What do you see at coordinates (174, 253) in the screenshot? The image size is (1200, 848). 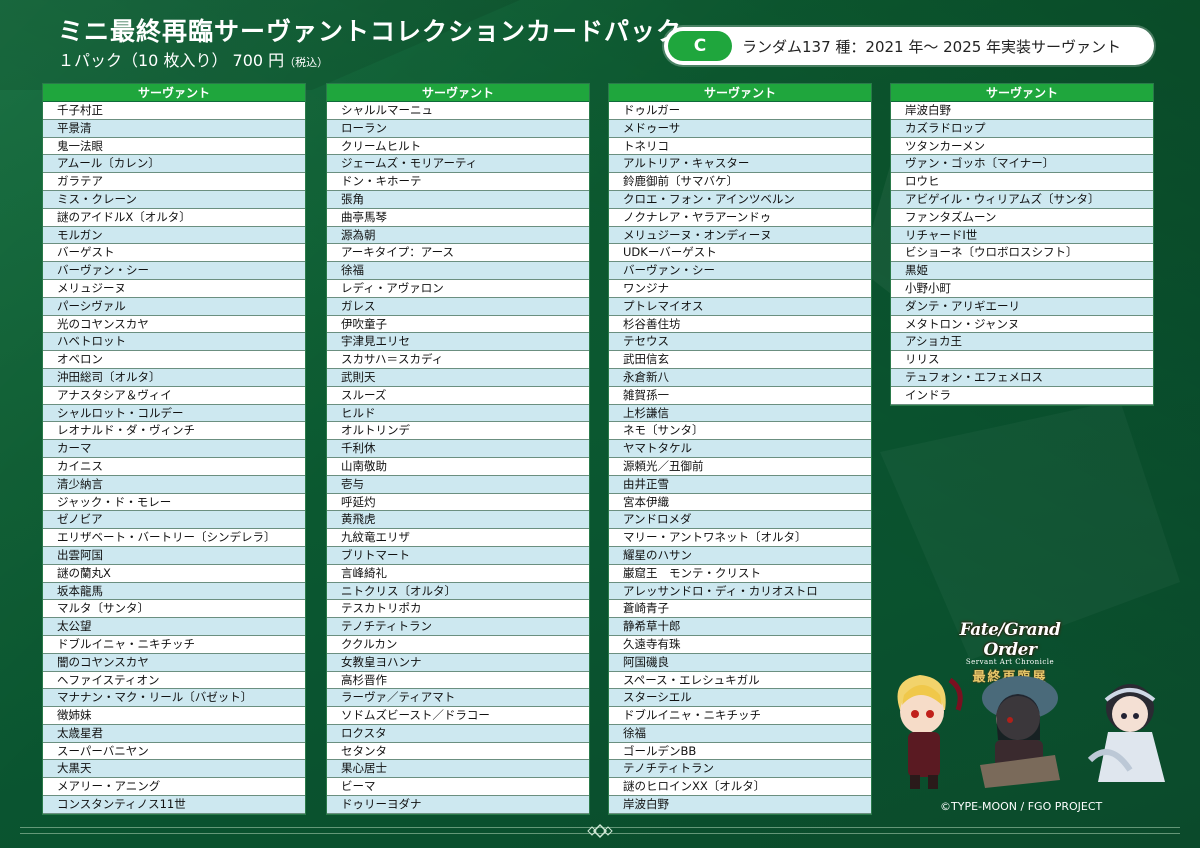 I see `servant-row: バーゲスト` at bounding box center [174, 253].